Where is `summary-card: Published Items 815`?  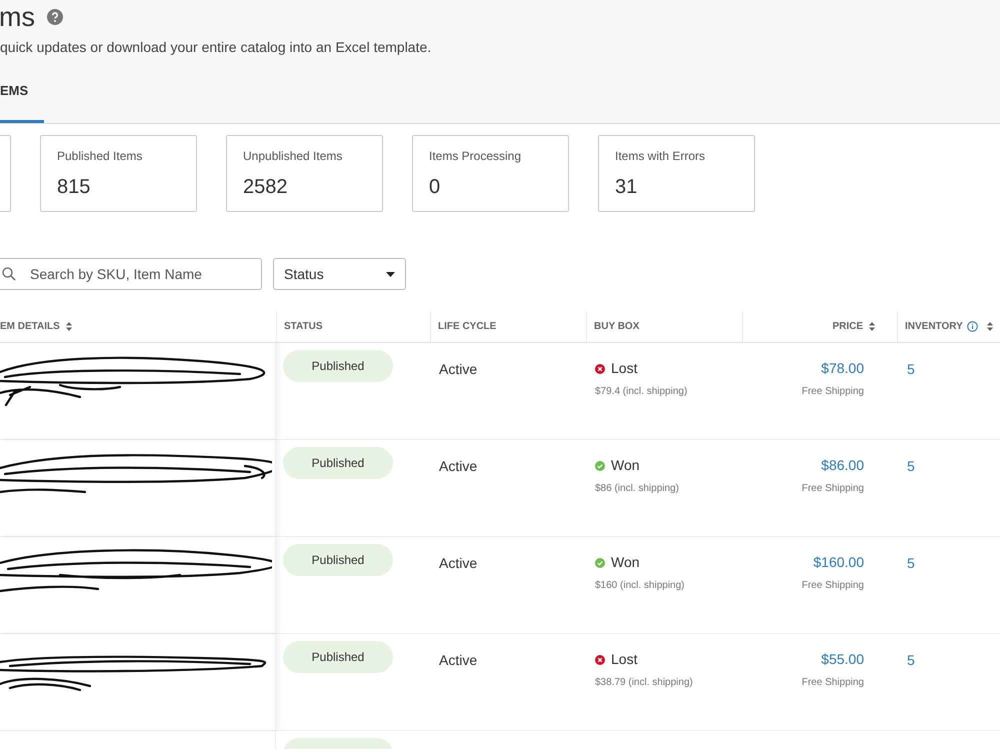 summary-card: Published Items 815 is located at coordinates (118, 173).